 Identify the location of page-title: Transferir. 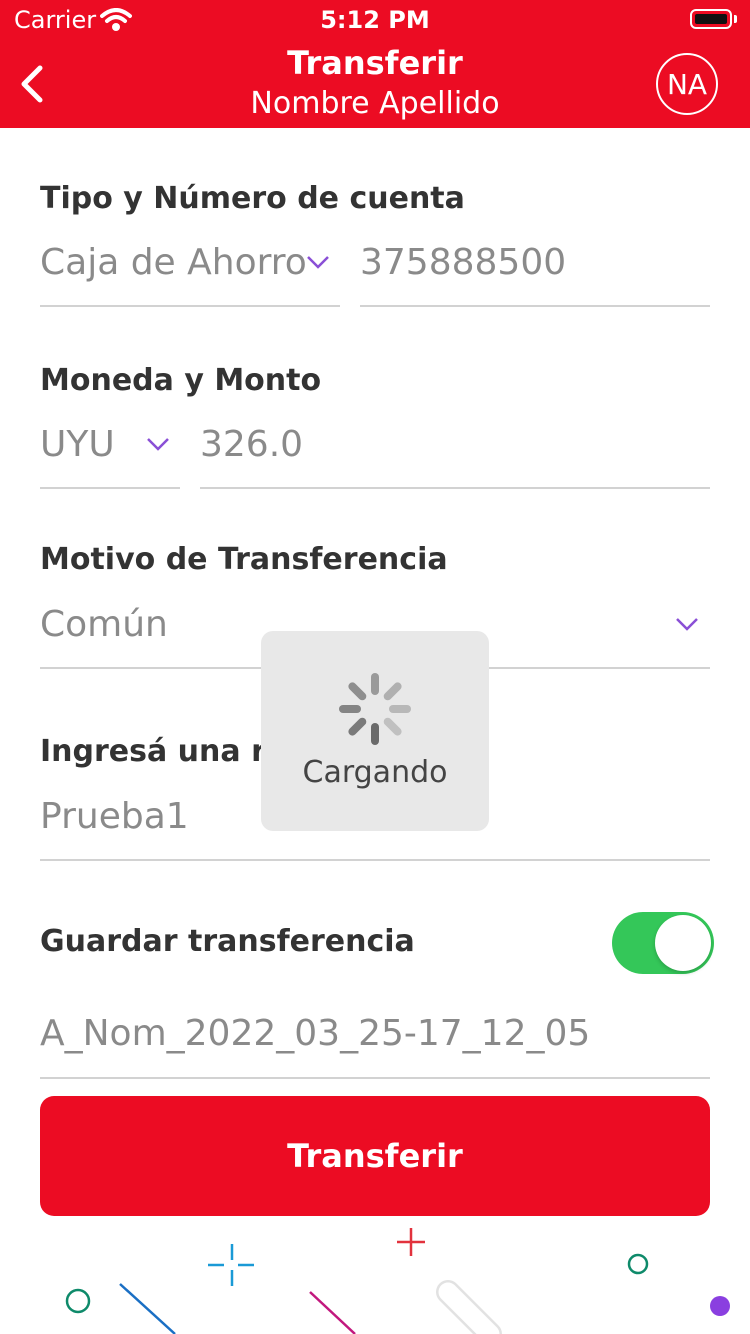
(375, 63).